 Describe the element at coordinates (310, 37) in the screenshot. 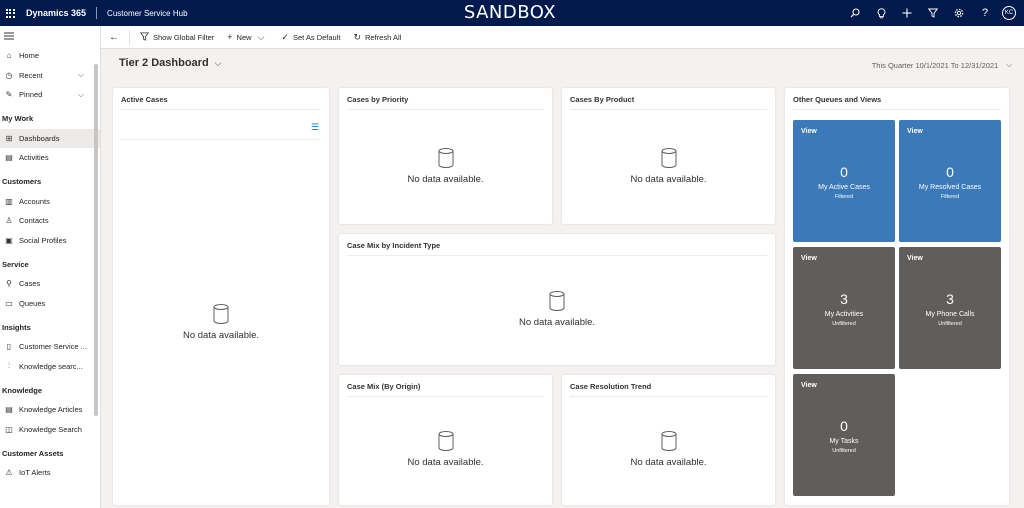

I see `set-as-default-button: ✓ Set As Default` at that location.